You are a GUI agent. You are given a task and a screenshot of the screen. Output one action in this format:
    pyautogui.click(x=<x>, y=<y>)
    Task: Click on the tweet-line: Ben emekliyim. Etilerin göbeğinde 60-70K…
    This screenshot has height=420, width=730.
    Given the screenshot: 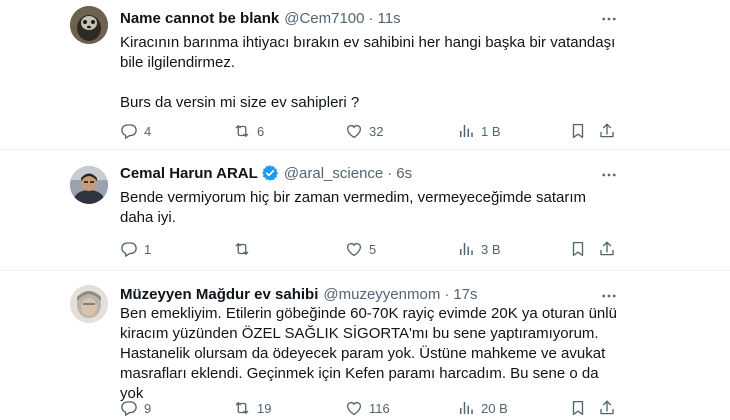 What is the action you would take?
    pyautogui.click(x=368, y=313)
    